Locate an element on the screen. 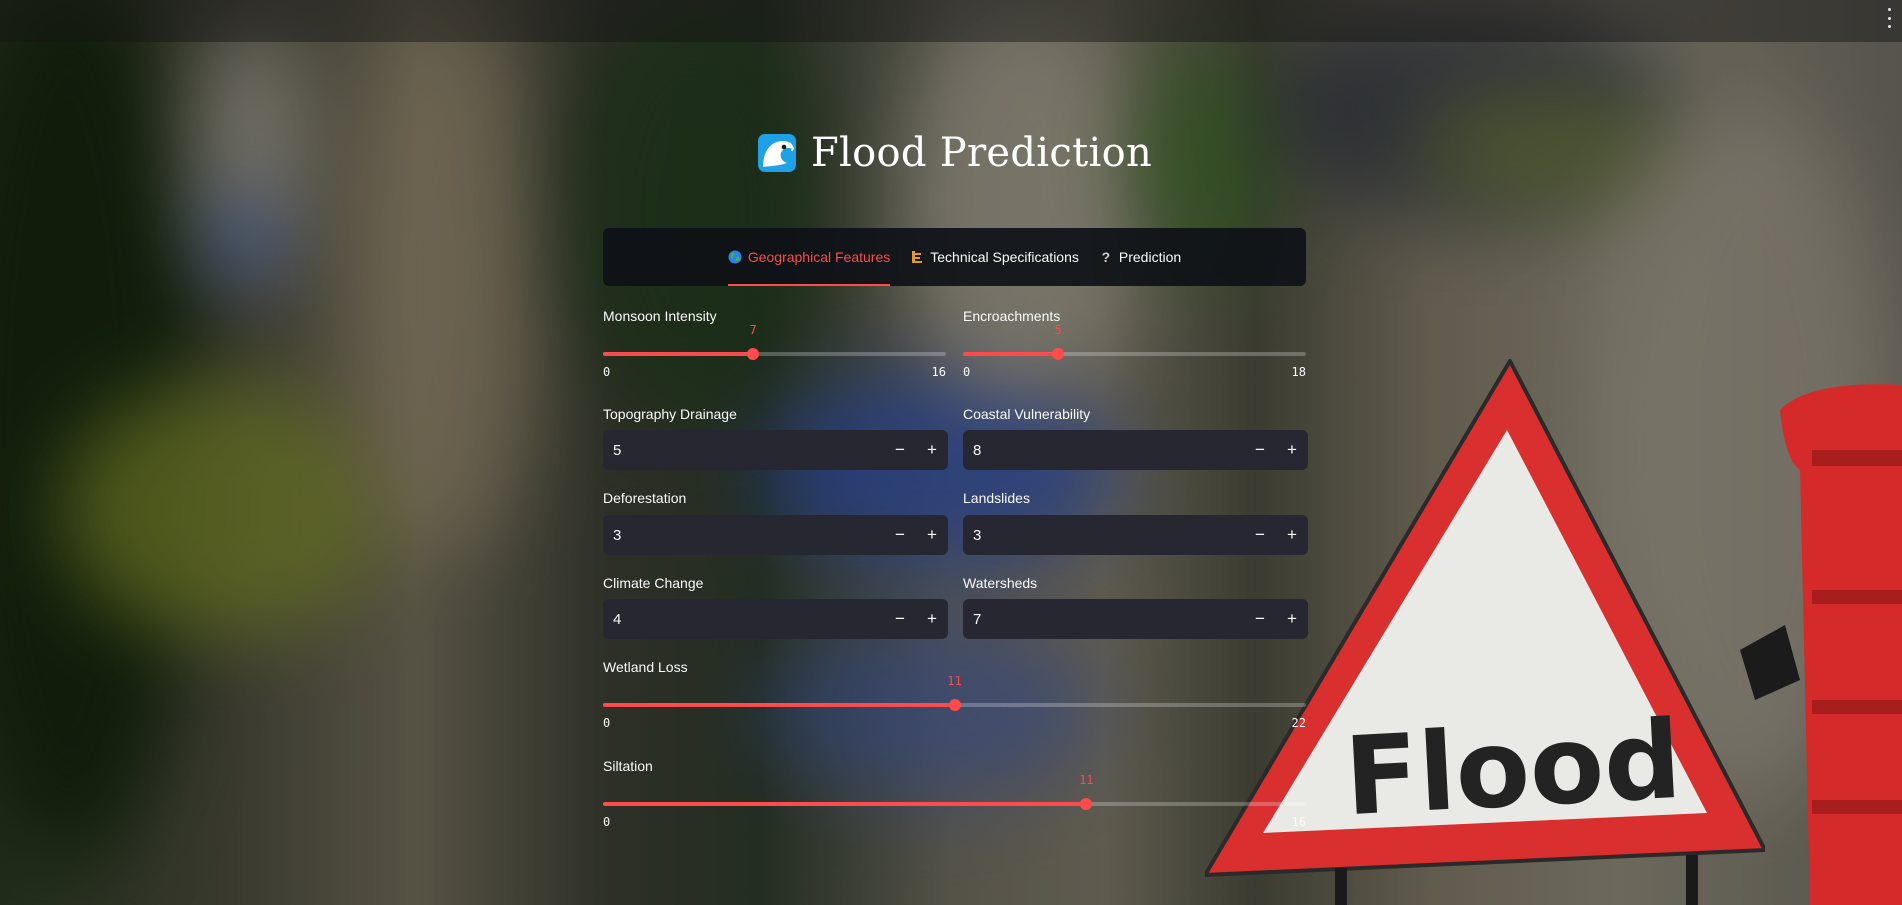 The height and width of the screenshot is (905, 1902). building-icon is located at coordinates (917, 257).